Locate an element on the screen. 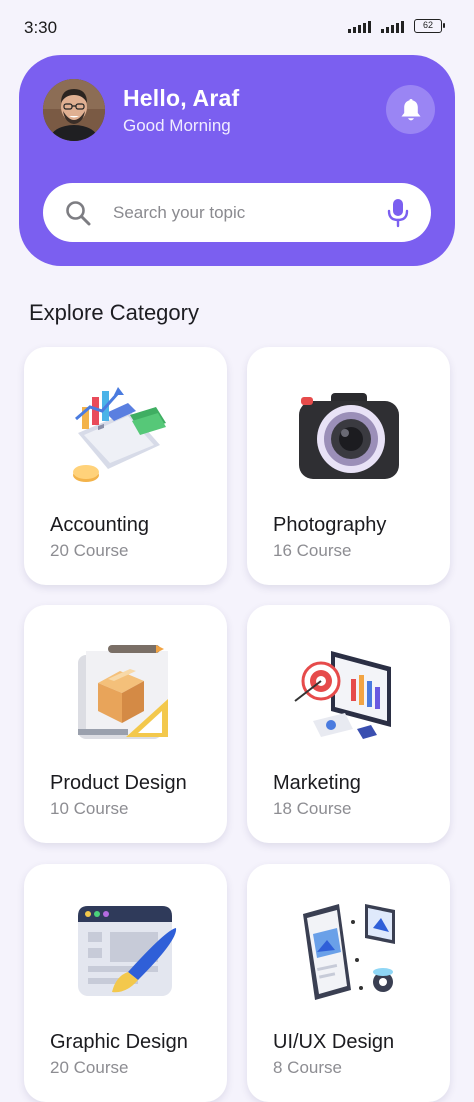  microphone-icon is located at coordinates (398, 213).